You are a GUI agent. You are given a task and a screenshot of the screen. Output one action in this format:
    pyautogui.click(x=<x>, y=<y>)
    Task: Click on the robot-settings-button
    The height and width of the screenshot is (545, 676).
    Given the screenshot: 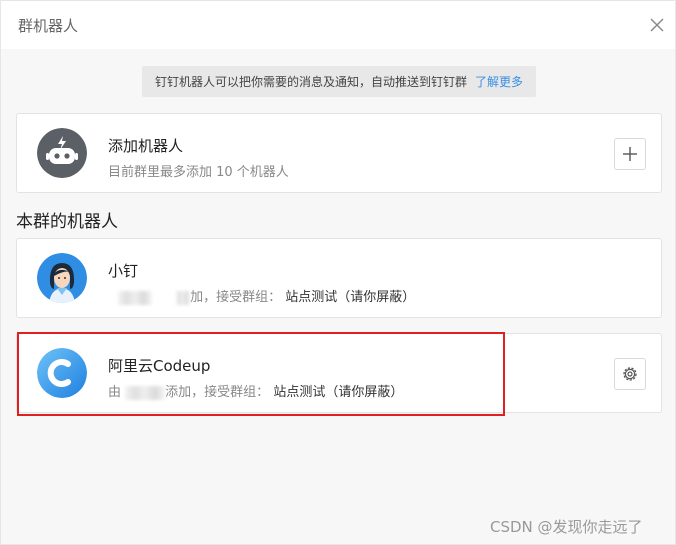 What is the action you would take?
    pyautogui.click(x=630, y=374)
    